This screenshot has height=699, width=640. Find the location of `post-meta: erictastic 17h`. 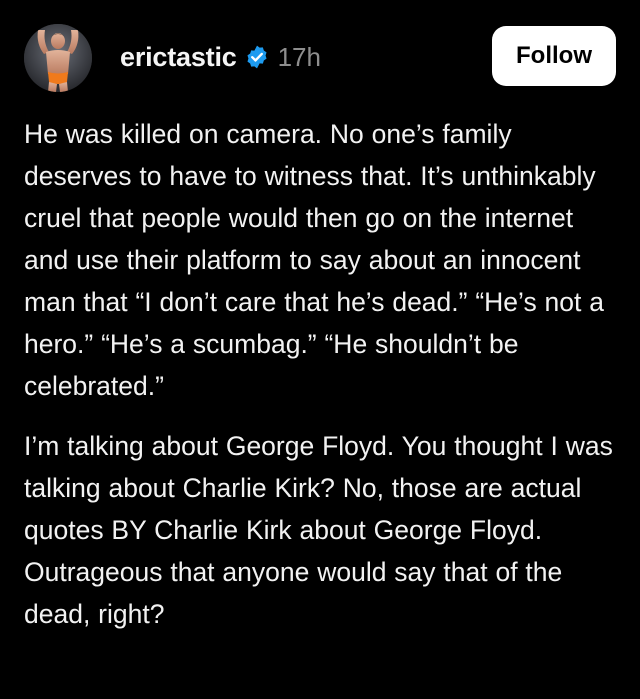

post-meta: erictastic 17h is located at coordinates (220, 57).